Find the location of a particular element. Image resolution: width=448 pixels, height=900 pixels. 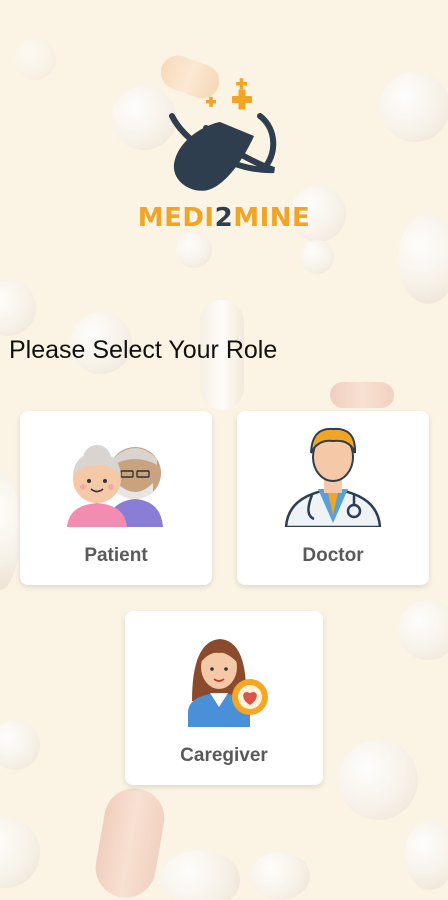

role-label-doctor: Doctor is located at coordinates (333, 555).